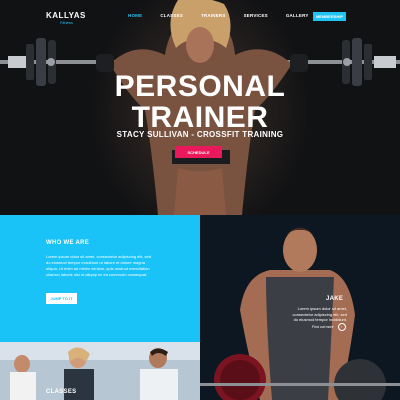 Image resolution: width=400 pixels, height=400 pixels. Describe the element at coordinates (297, 15) in the screenshot. I see `nav-gallery: GALLERY` at that location.